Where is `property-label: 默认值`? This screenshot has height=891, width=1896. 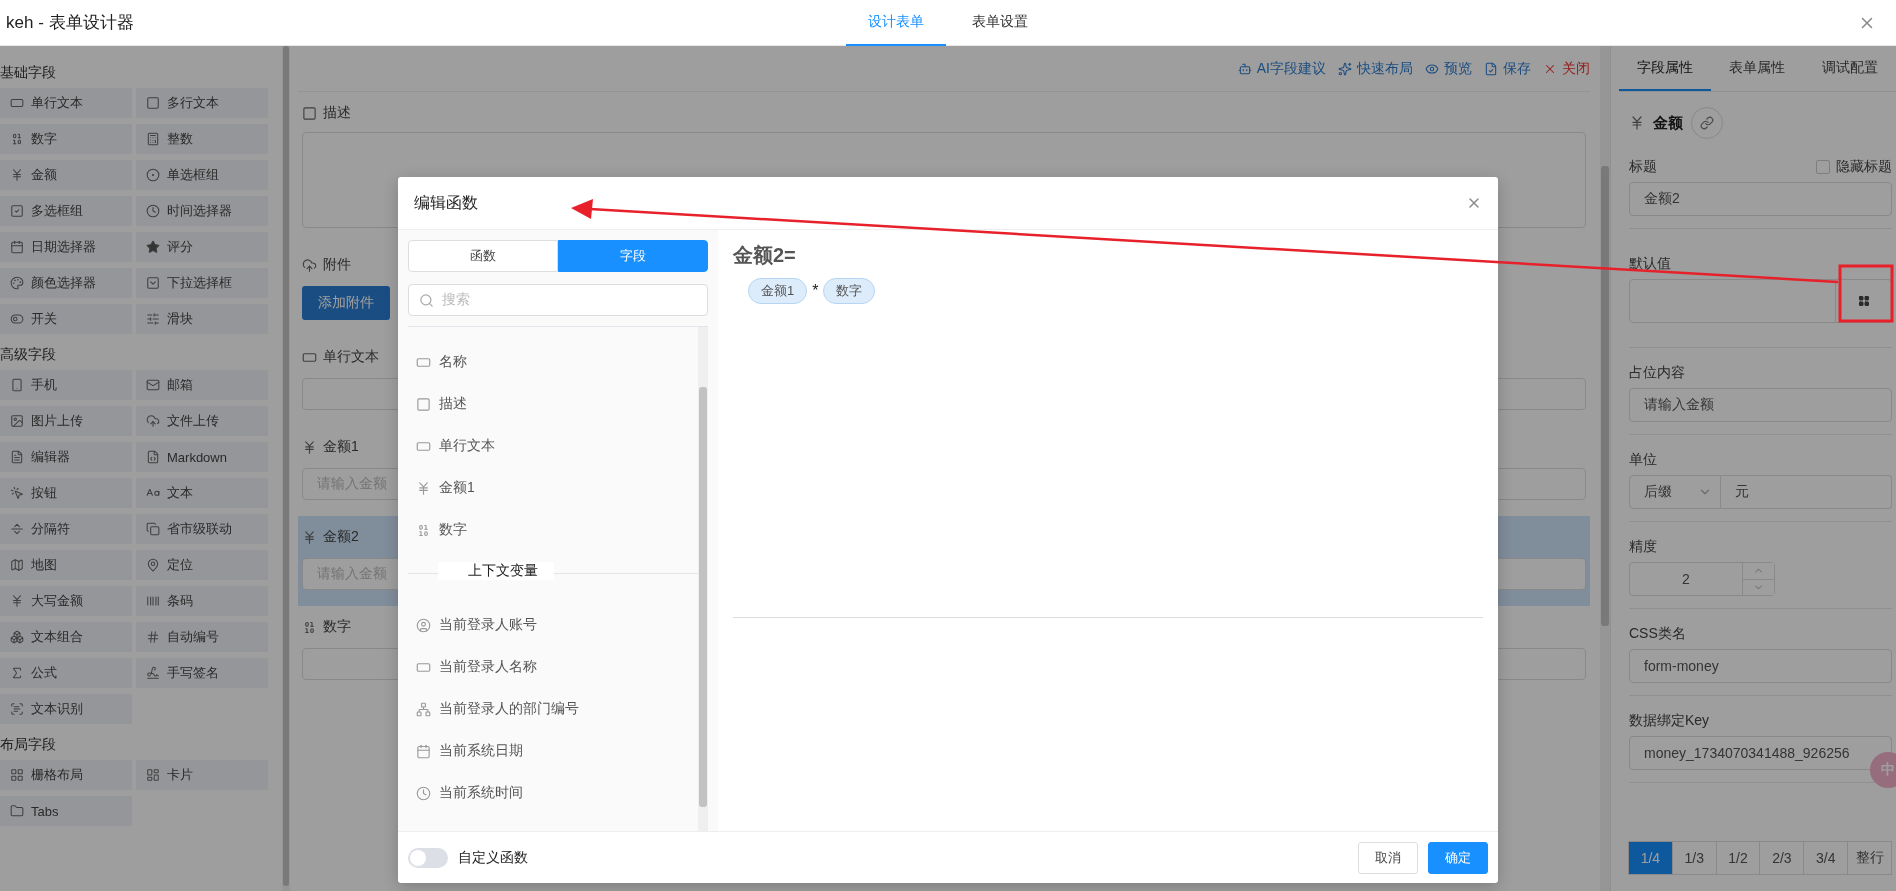
property-label: 默认值 is located at coordinates (1650, 264).